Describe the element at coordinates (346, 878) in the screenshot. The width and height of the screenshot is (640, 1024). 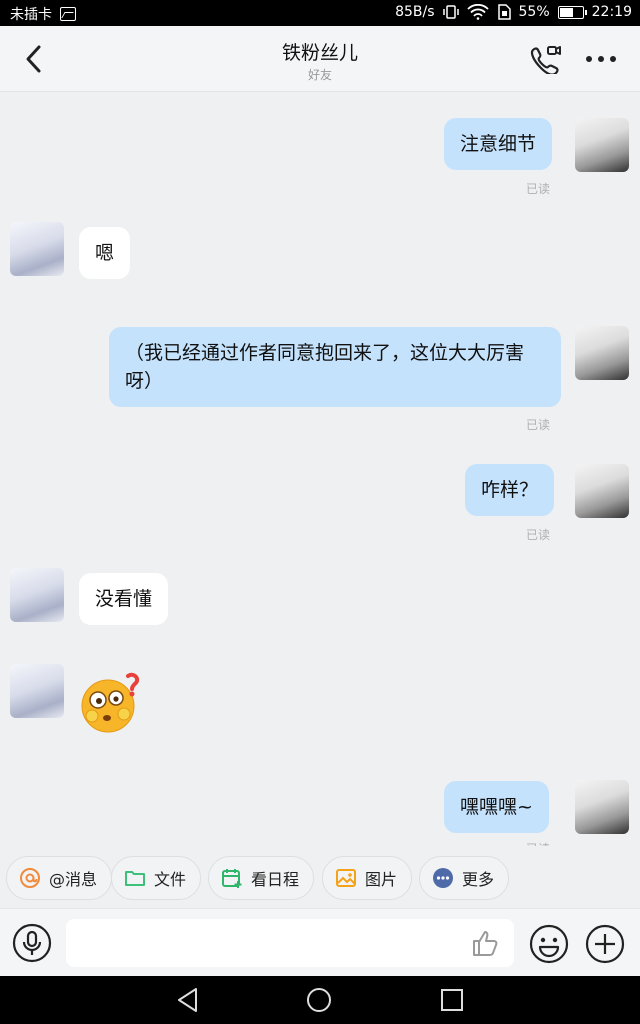
I see `image-icon` at that location.